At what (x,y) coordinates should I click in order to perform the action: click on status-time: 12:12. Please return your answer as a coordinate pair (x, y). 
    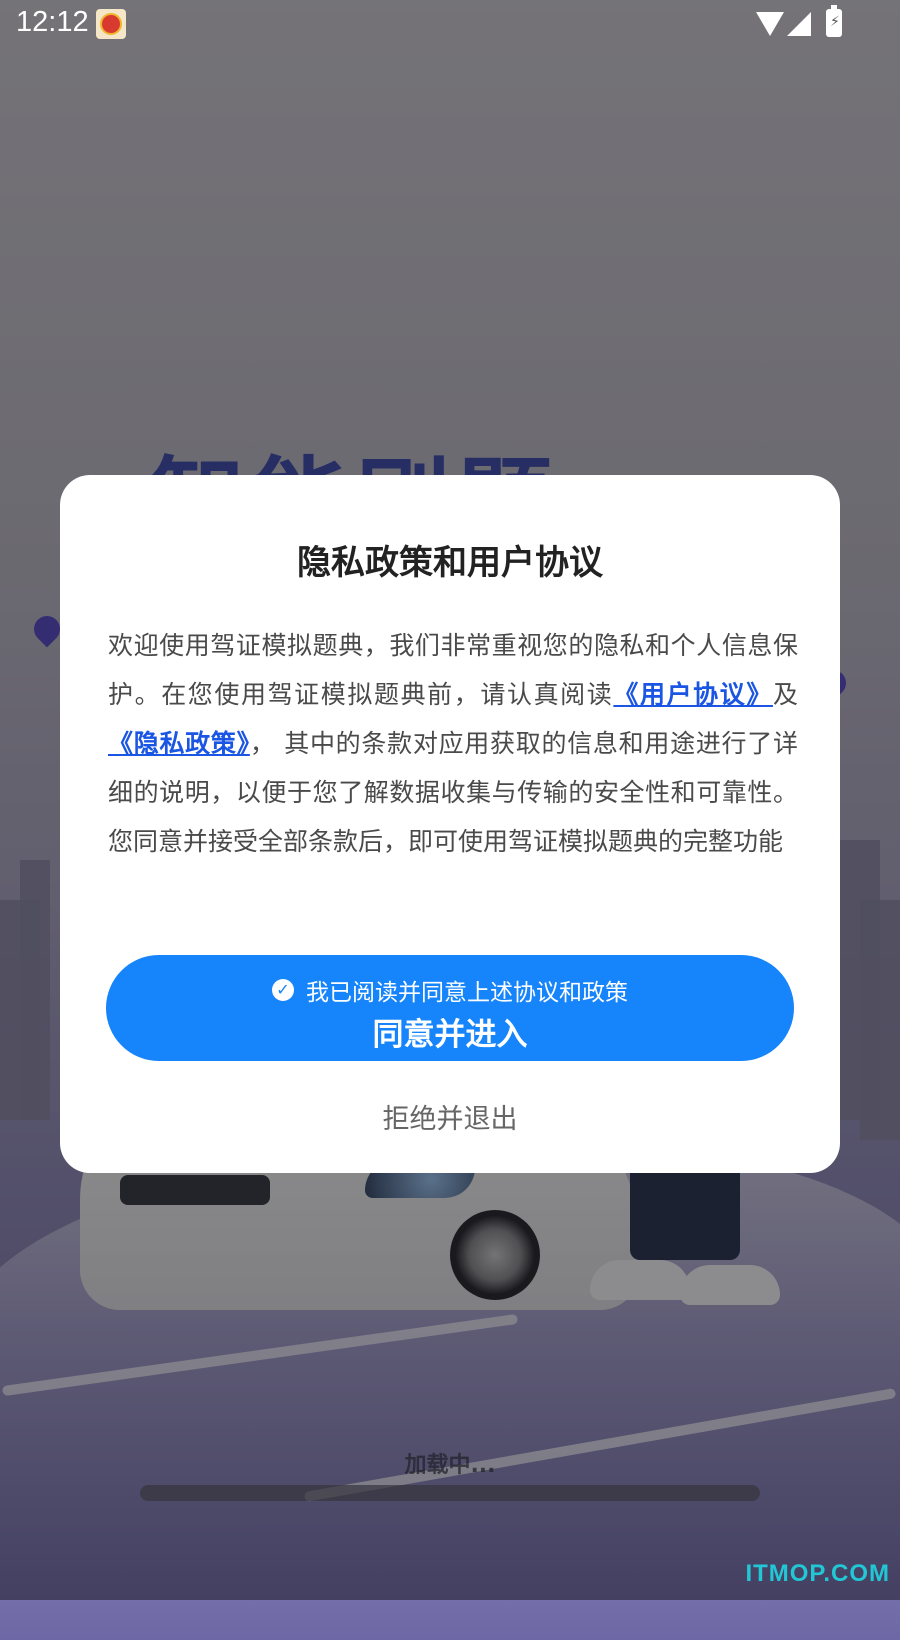
    Looking at the image, I should click on (52, 22).